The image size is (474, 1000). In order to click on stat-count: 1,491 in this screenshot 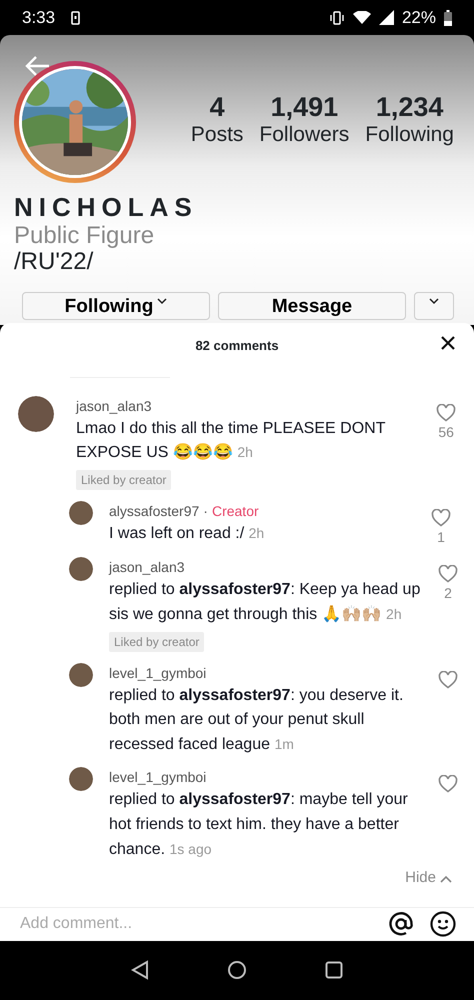, I will do `click(304, 108)`.